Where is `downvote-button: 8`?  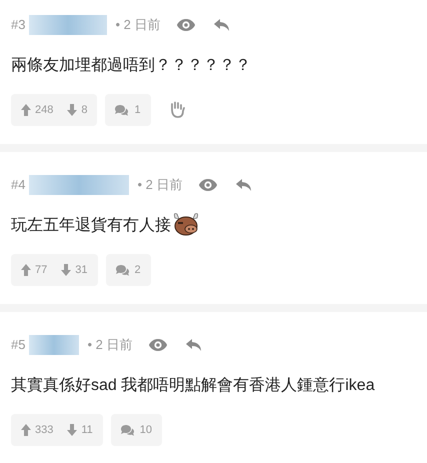
downvote-button: 8 is located at coordinates (77, 110).